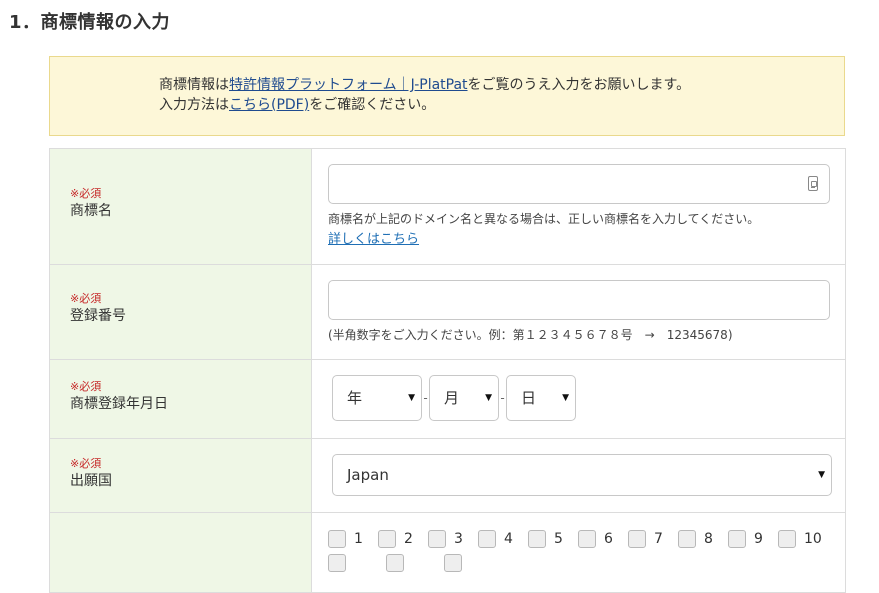  I want to click on label-cell: ※必須 商標登録年月日, so click(180, 399).